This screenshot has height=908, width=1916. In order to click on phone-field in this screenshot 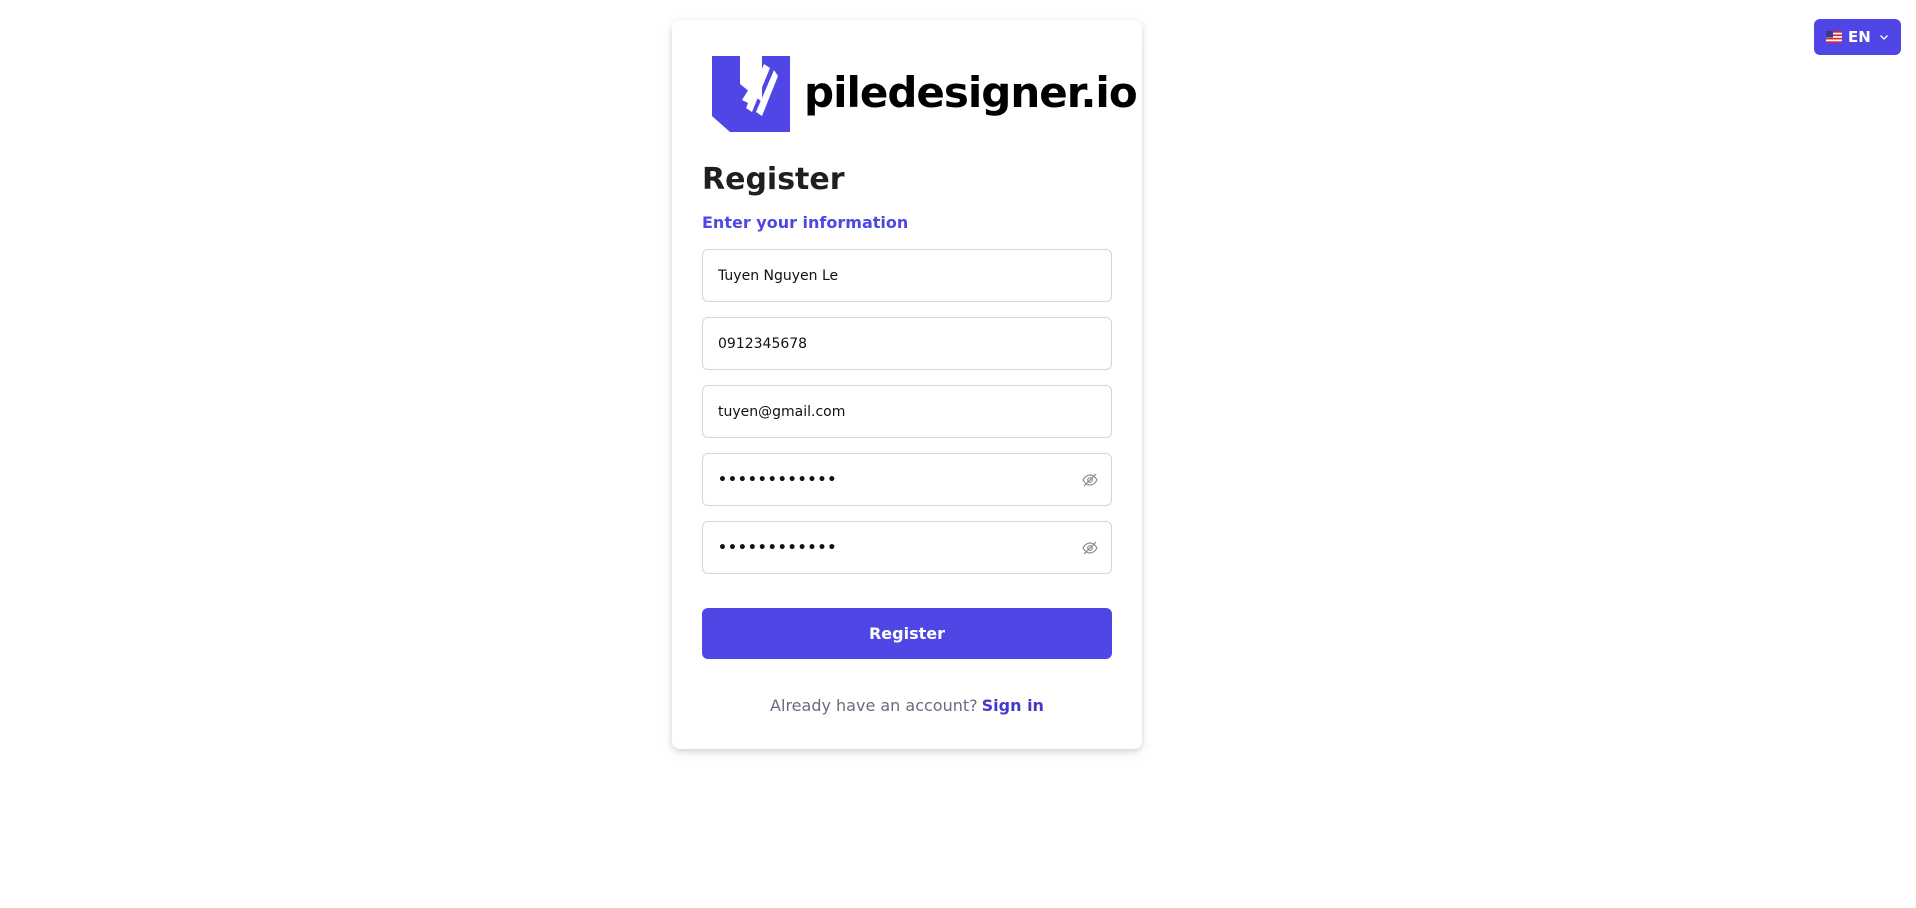, I will do `click(907, 343)`.